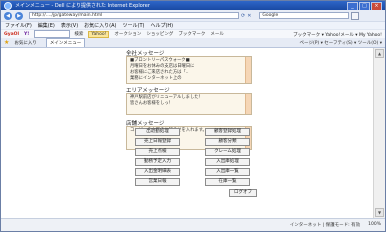 The height and width of the screenshot is (240, 386). Describe the element at coordinates (227, 162) in the screenshot. I see `stock-io-button: 入出庫処理` at that location.